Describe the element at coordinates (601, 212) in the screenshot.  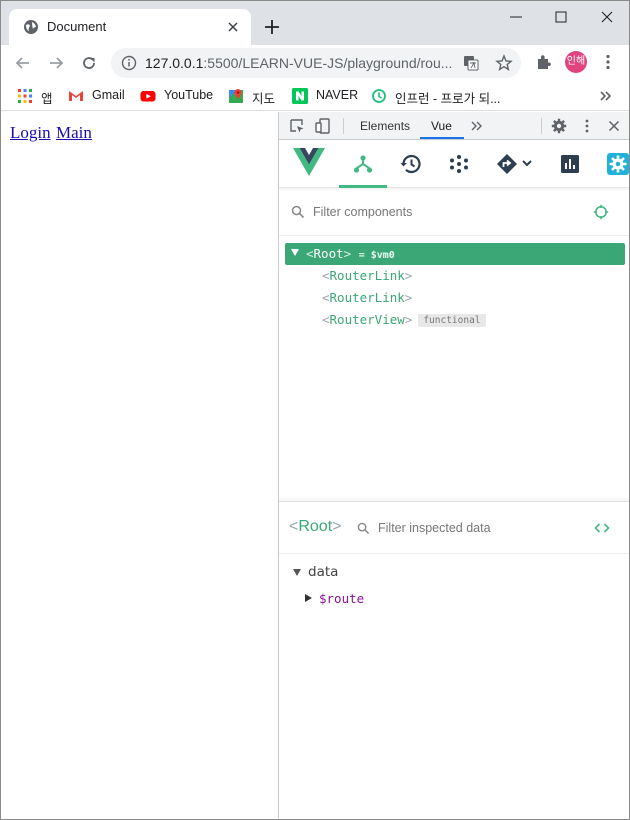
I see `select-component-target-icon` at that location.